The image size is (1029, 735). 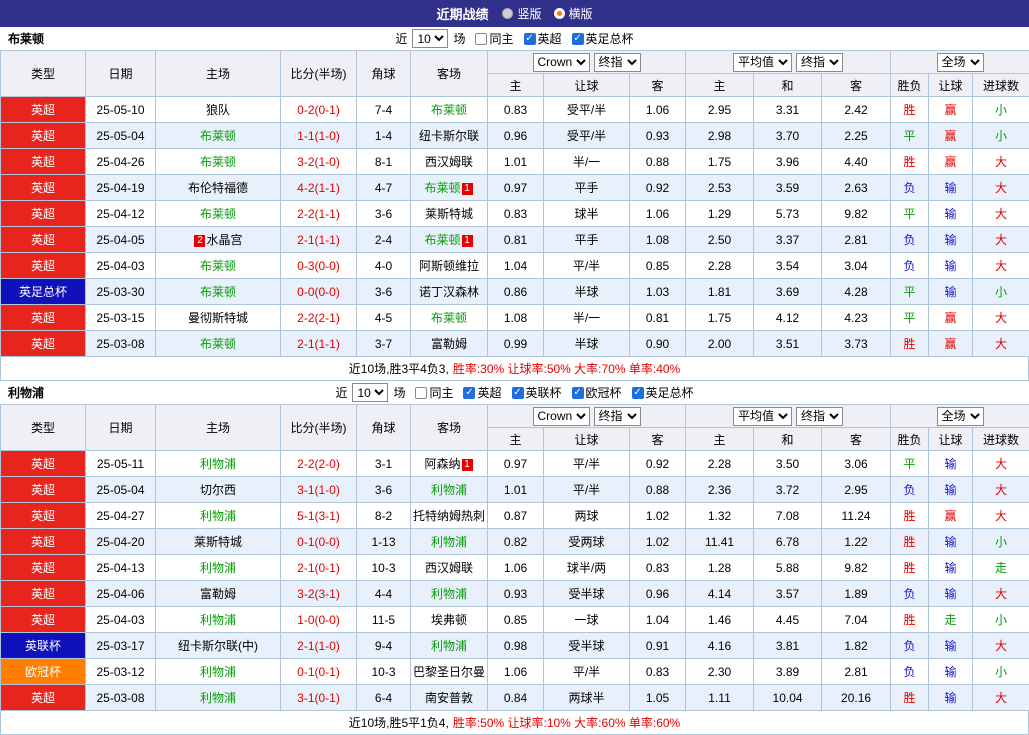 What do you see at coordinates (218, 594) in the screenshot?
I see `home-team-cell: 富勒姆` at bounding box center [218, 594].